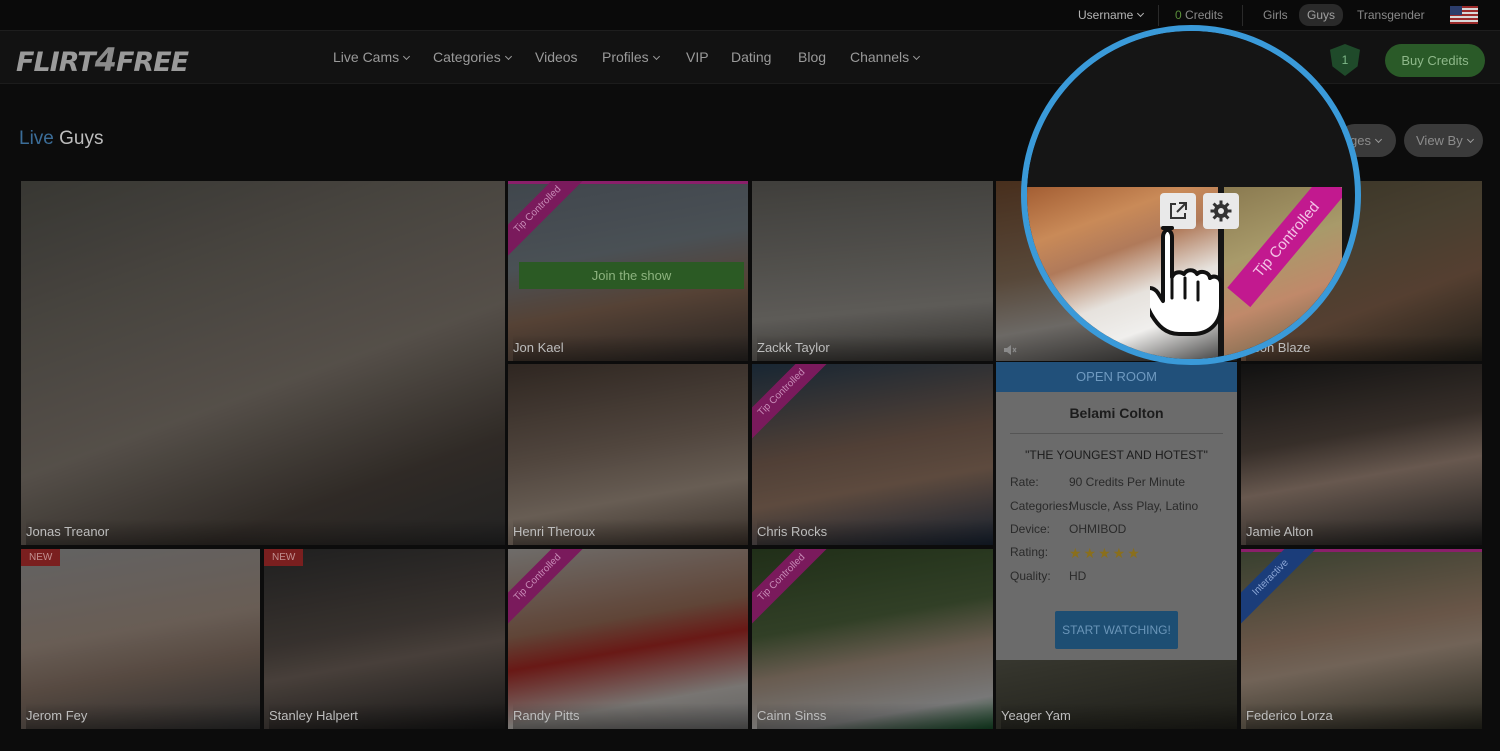  Describe the element at coordinates (1116, 377) in the screenshot. I see `open-room-header: OPEN ROOM` at that location.